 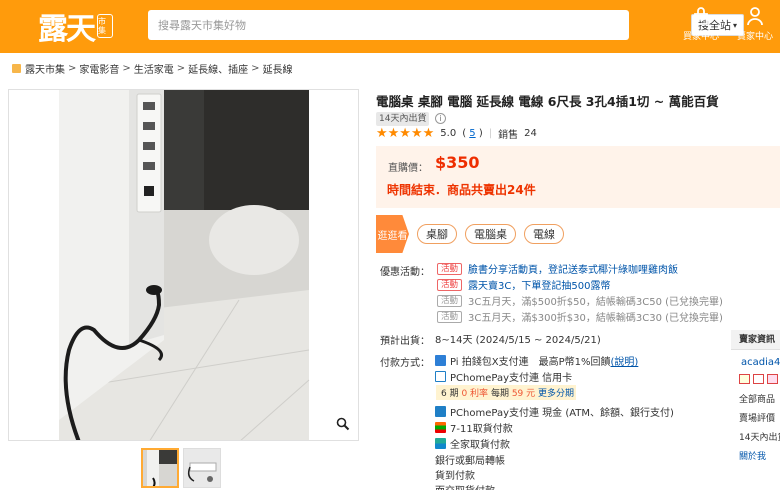 I want to click on seller-reviews-link: 賣場評價, so click(x=755, y=417).